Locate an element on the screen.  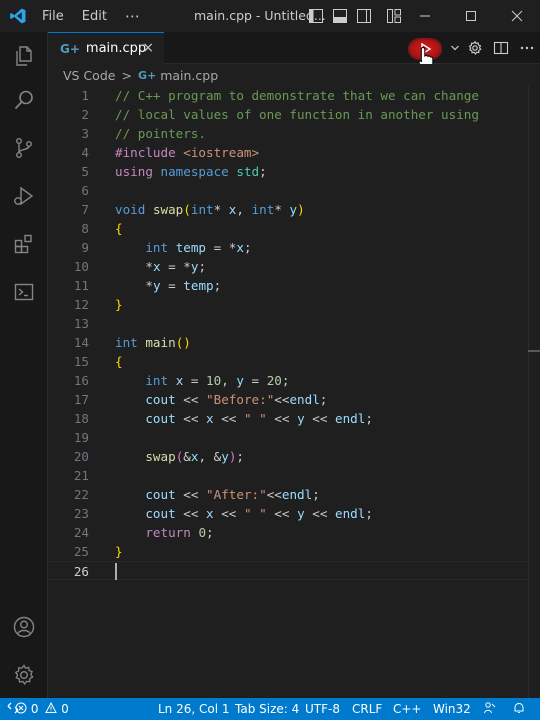
editor-scrollbar is located at coordinates (534, 392).